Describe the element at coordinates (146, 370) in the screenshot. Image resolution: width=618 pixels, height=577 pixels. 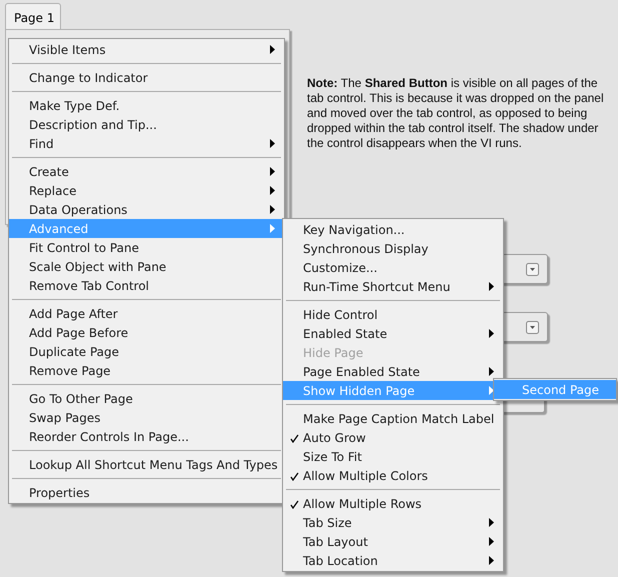
I see `menu-item: Remove Page` at that location.